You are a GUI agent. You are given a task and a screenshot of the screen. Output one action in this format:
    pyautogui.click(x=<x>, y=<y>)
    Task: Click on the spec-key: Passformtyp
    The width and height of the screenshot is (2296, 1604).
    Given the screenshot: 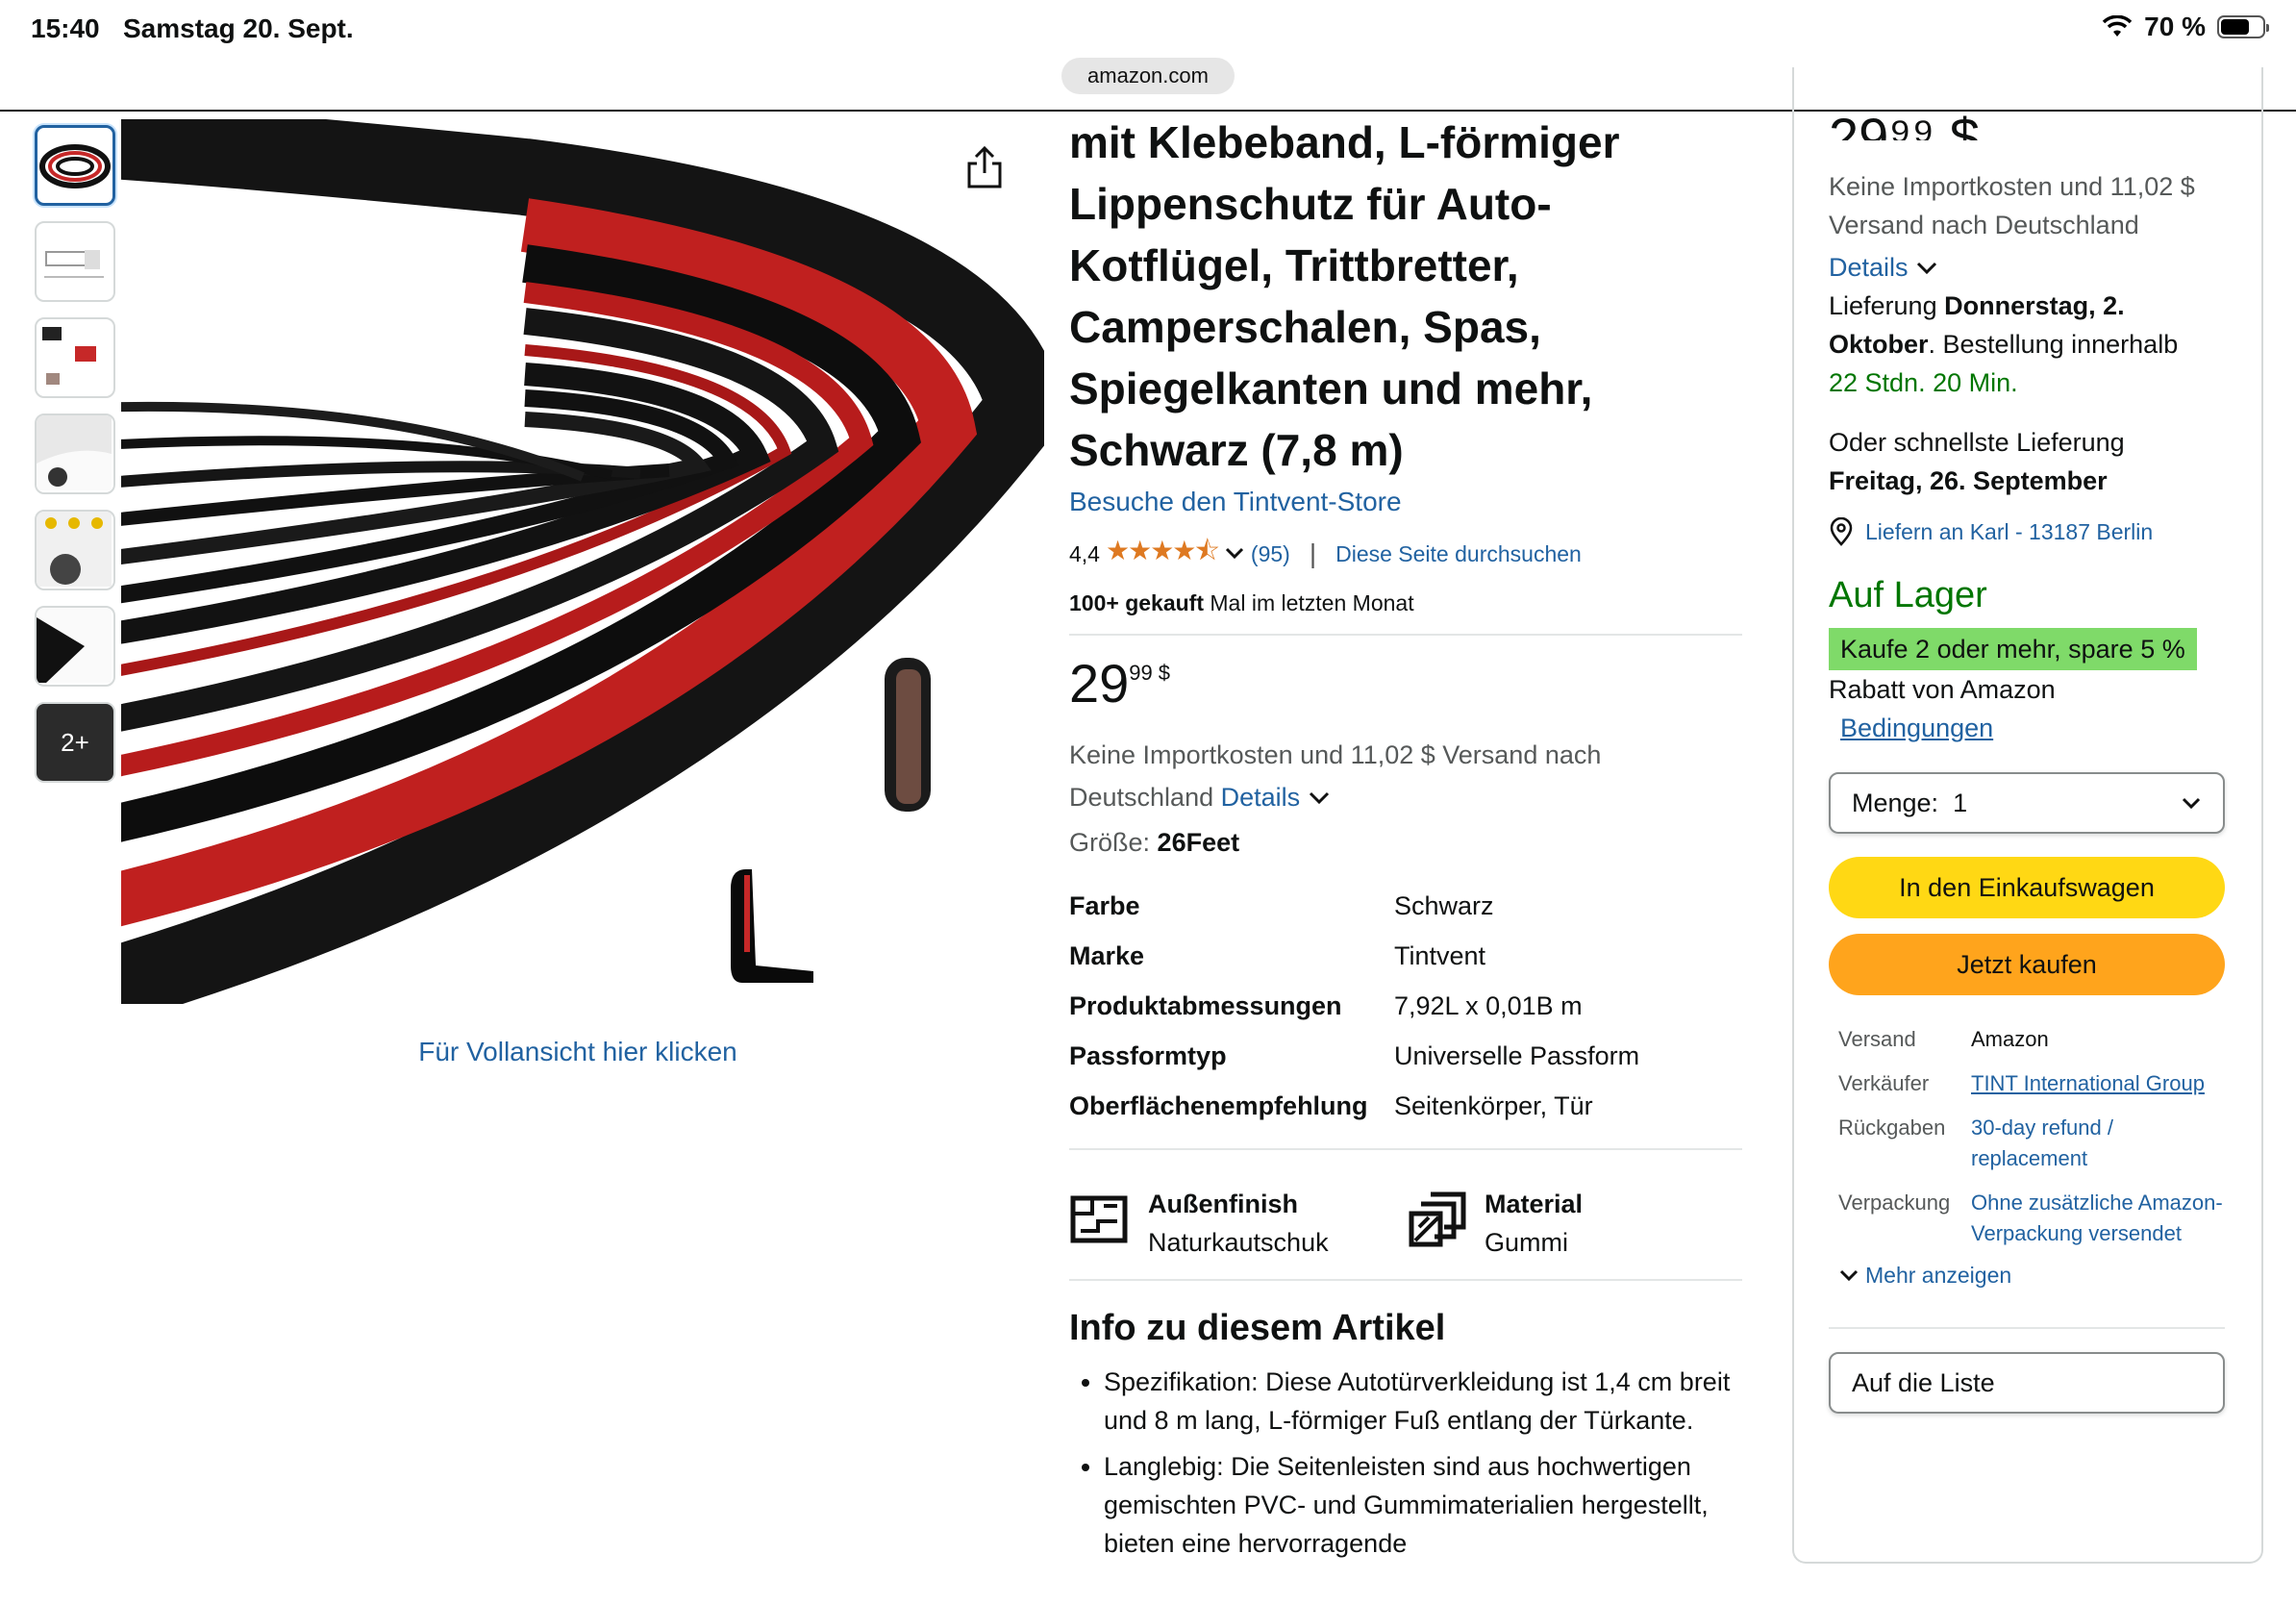 What is the action you would take?
    pyautogui.click(x=1148, y=1055)
    